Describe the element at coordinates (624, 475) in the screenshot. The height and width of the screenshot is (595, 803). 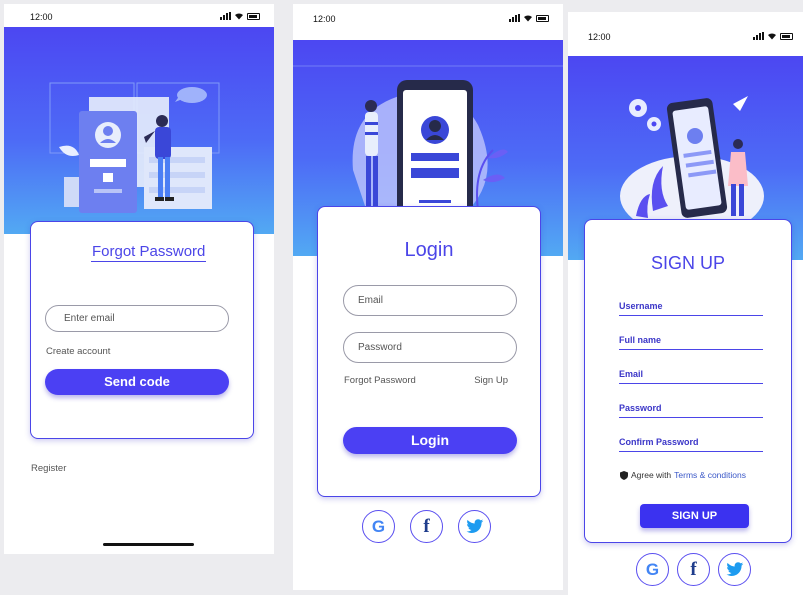
I see `shield-check-icon` at that location.